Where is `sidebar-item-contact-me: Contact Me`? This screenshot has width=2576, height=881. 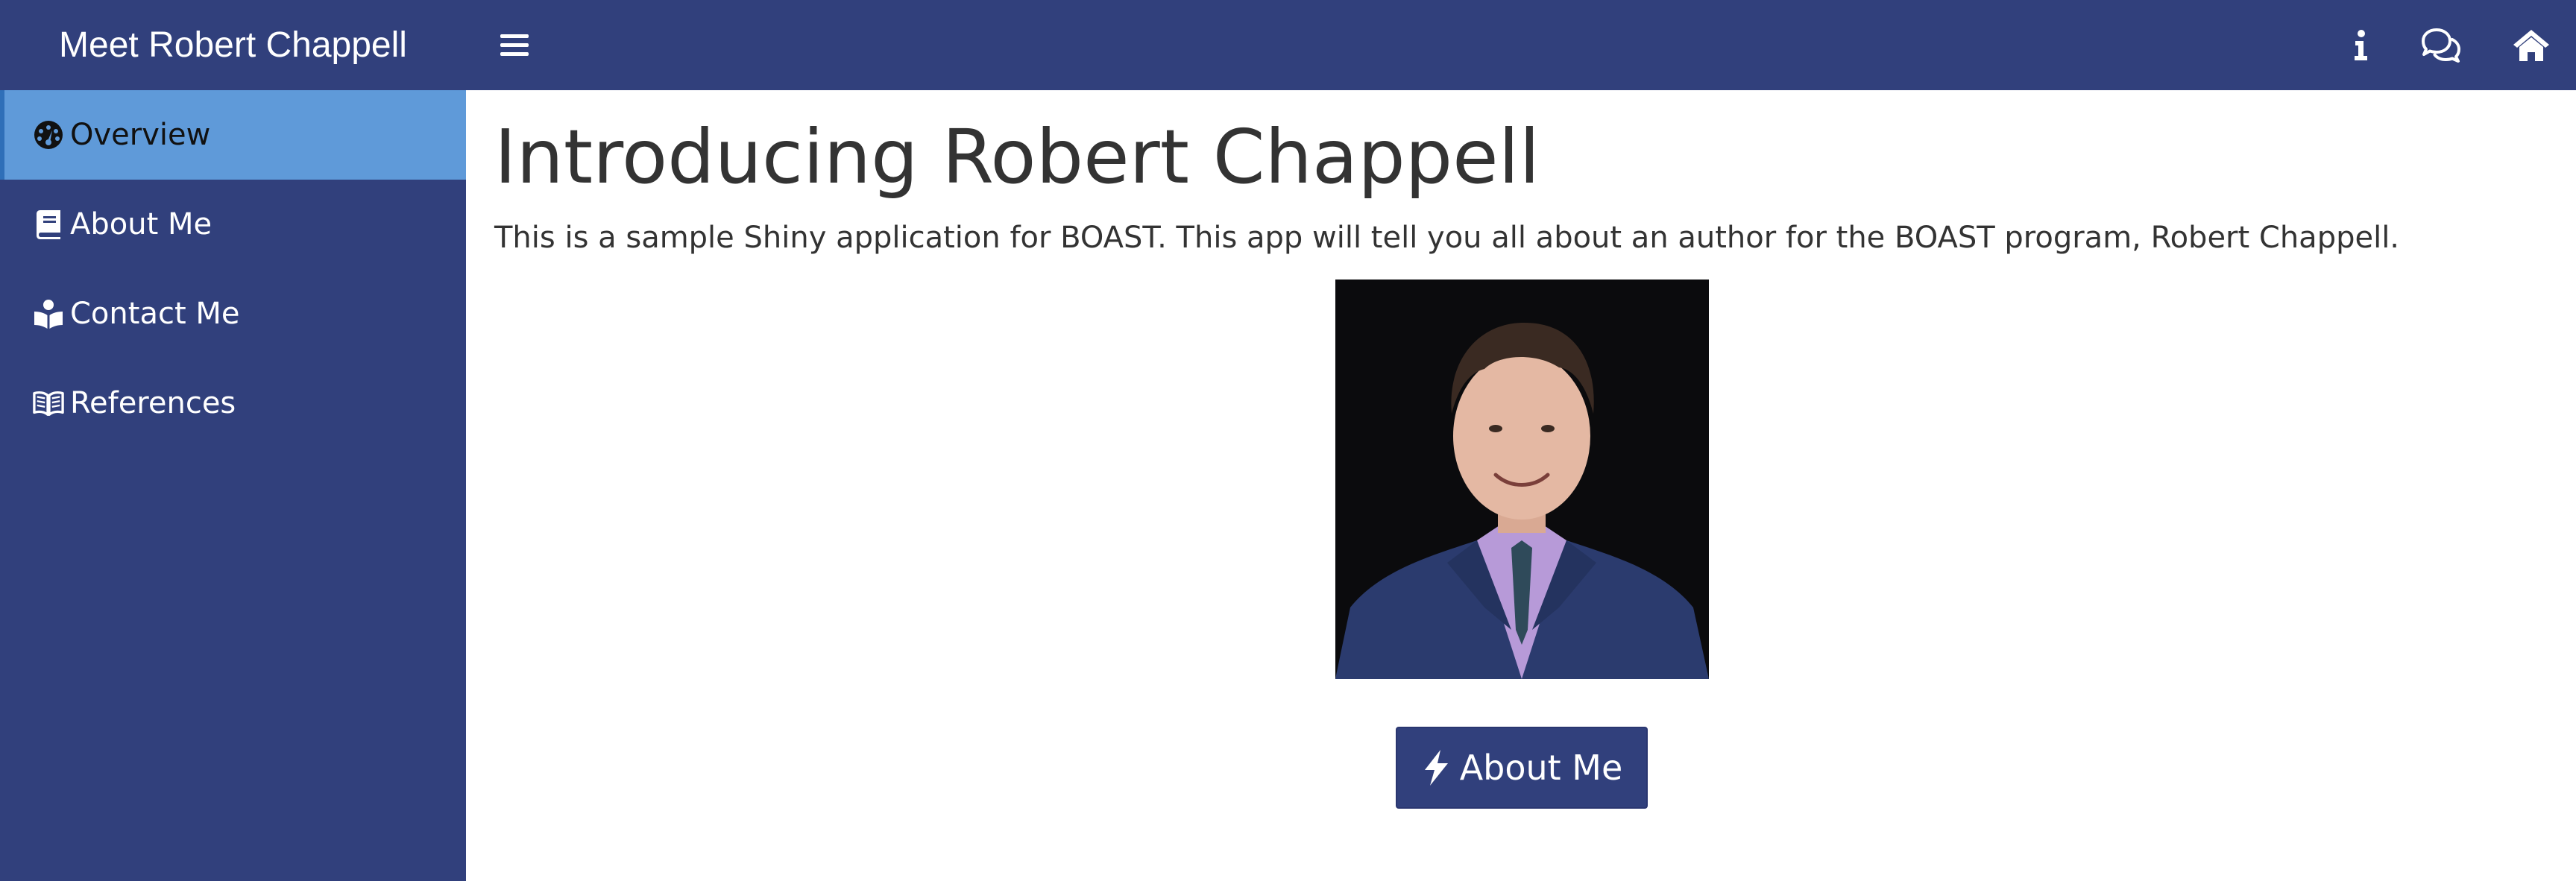
sidebar-item-contact-me: Contact Me is located at coordinates (233, 314).